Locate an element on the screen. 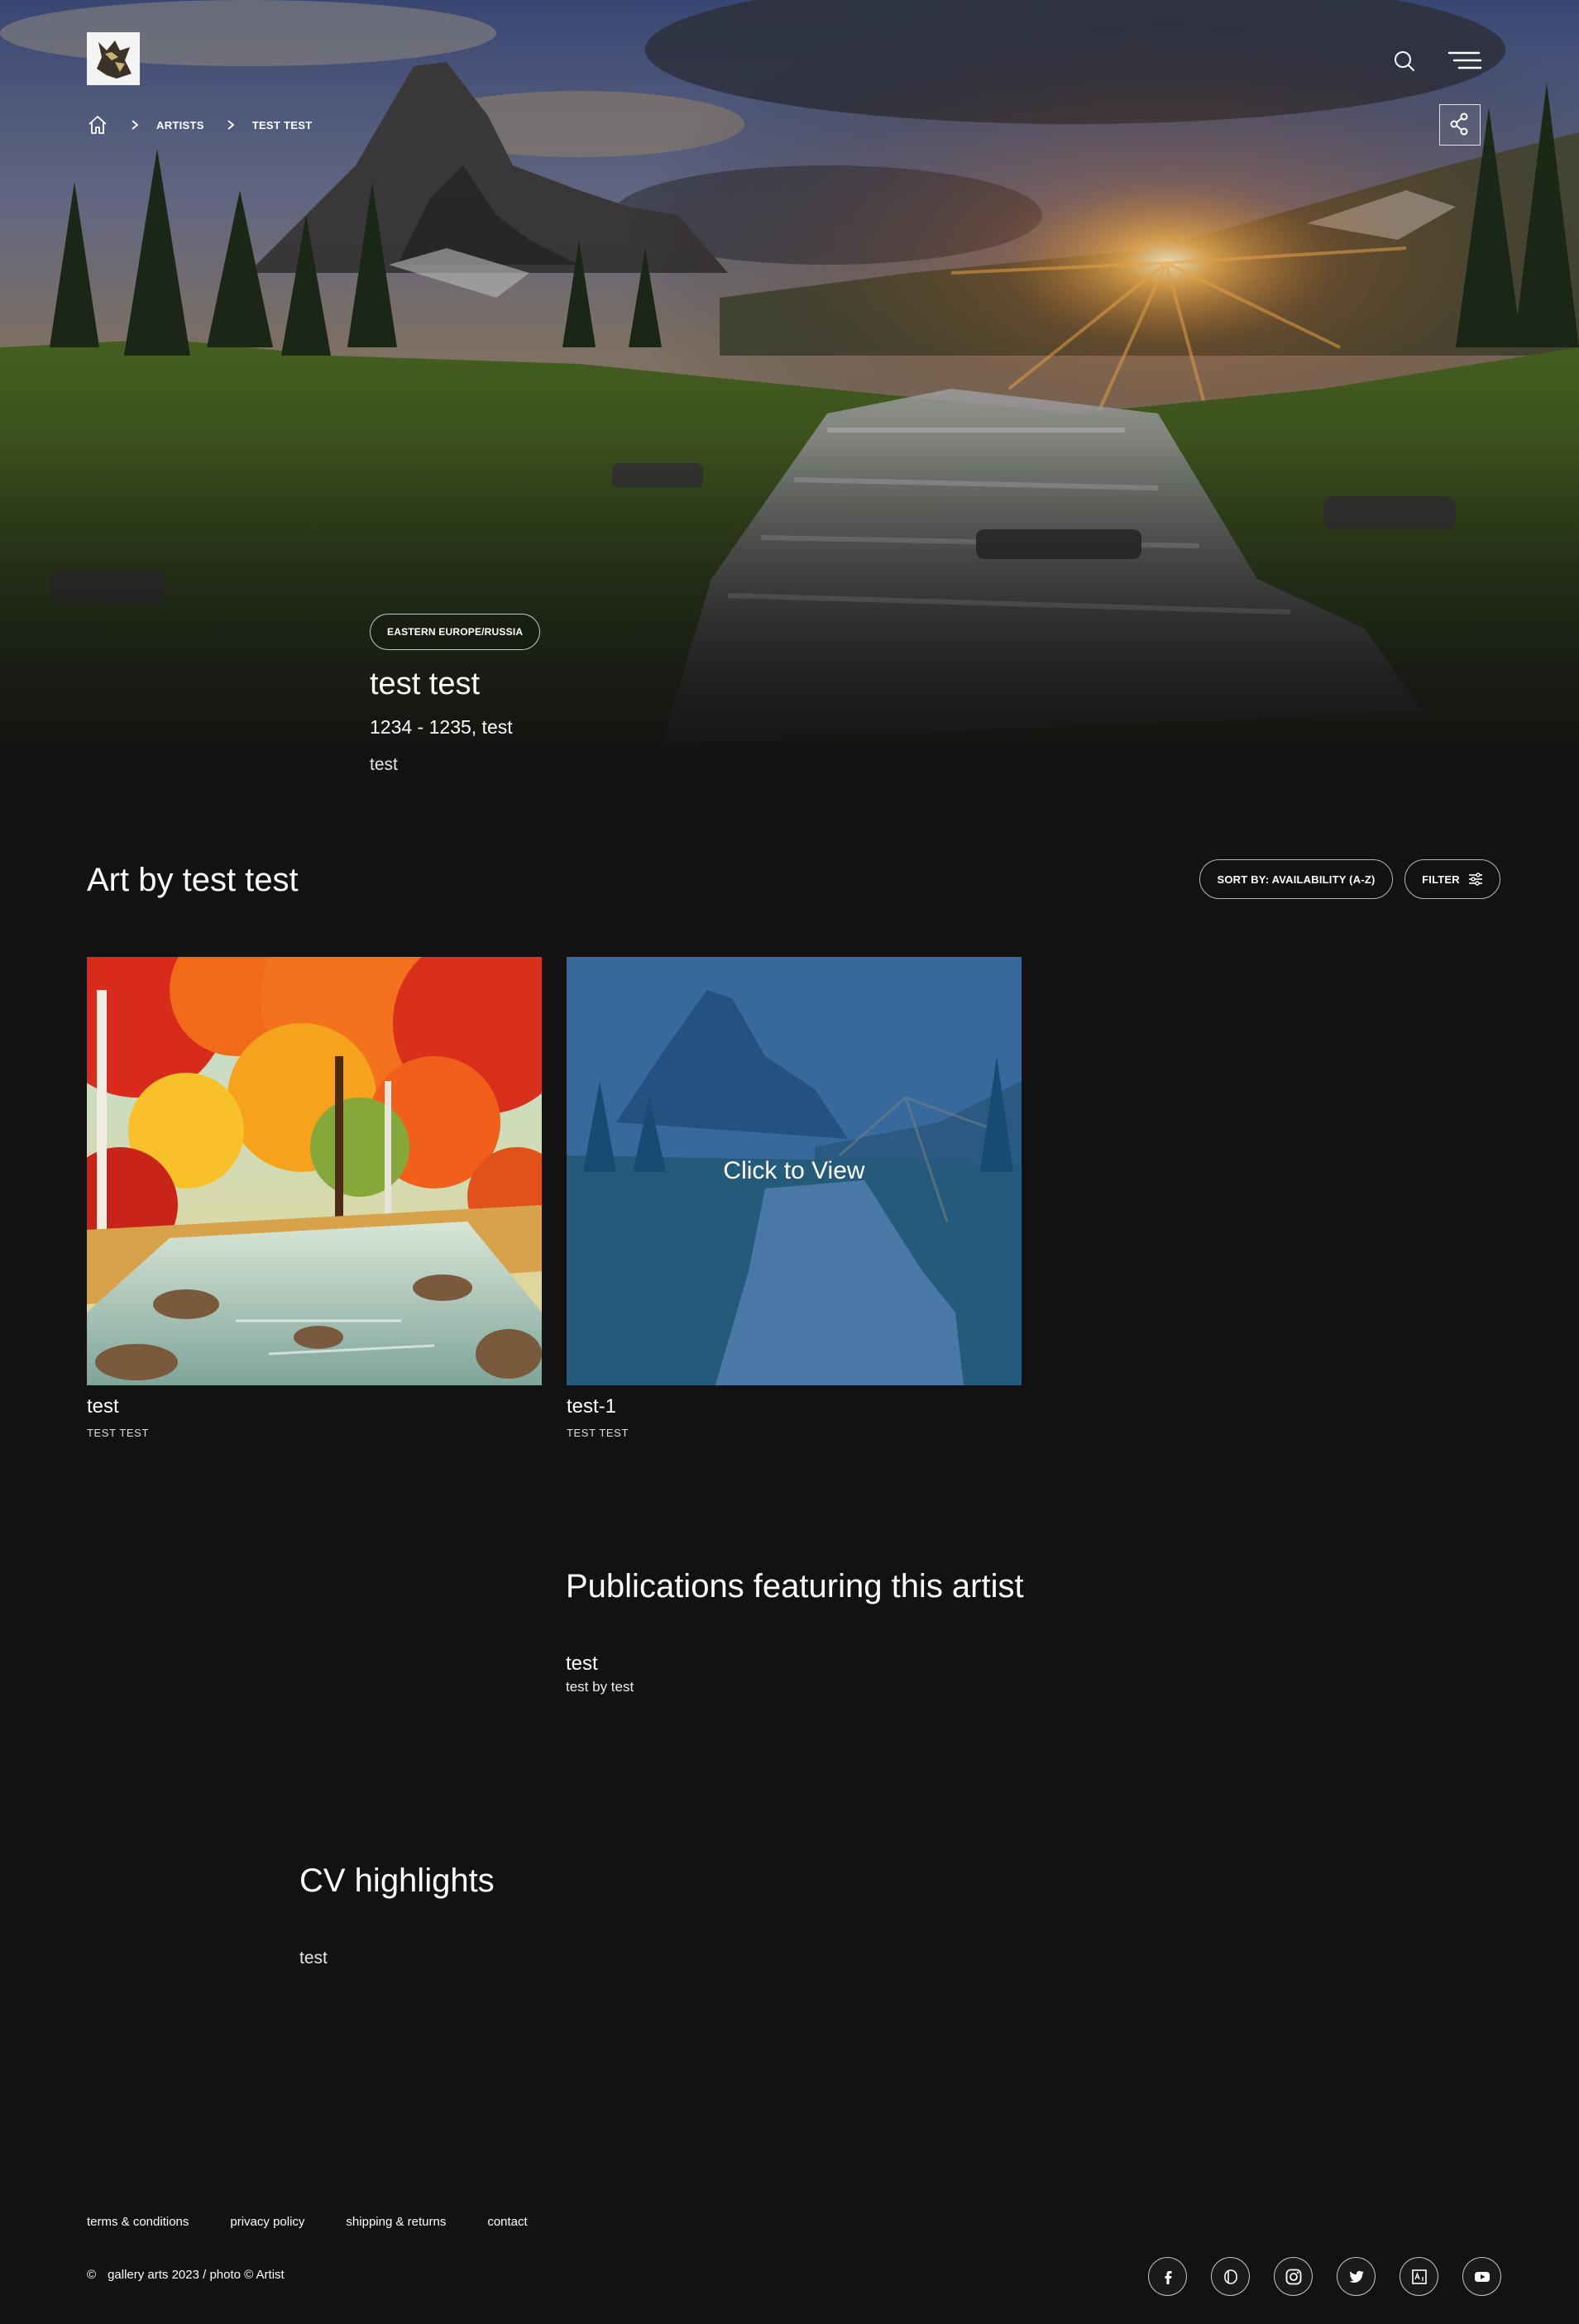 The width and height of the screenshot is (1579, 2324). social-links is located at coordinates (1324, 2276).